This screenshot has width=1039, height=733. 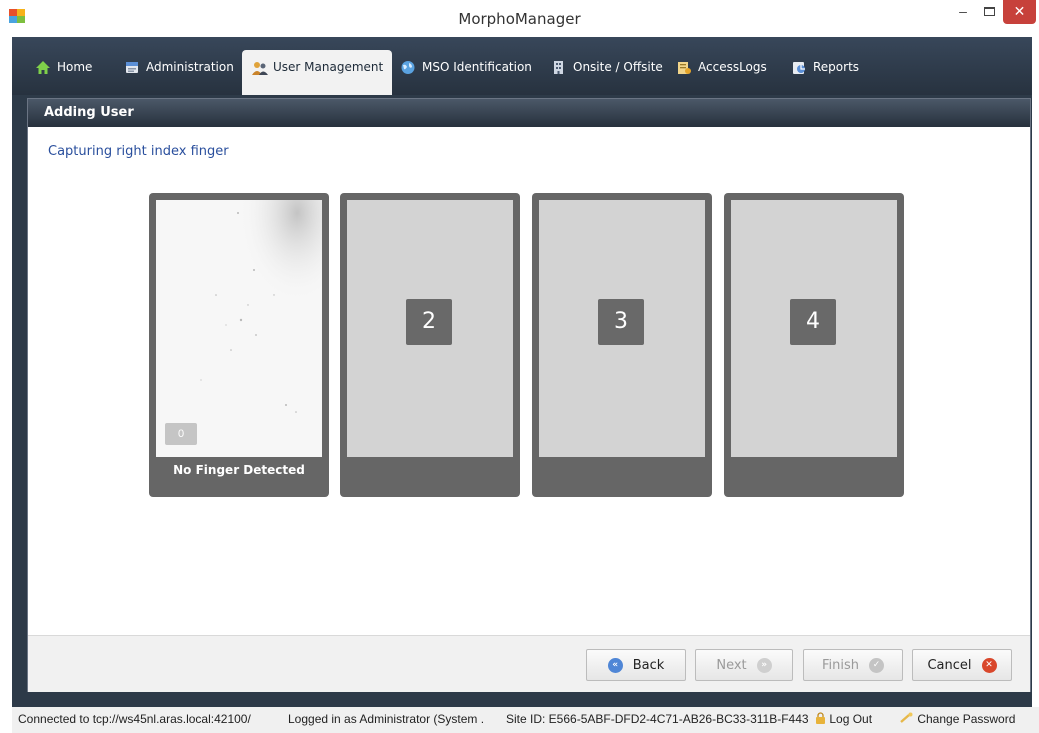 I want to click on next-button: Next », so click(x=744, y=665).